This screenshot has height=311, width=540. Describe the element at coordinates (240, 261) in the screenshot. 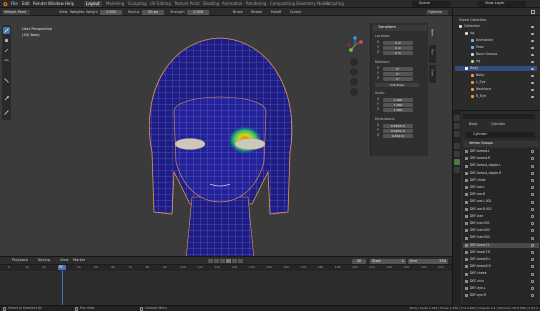

I see `jump-end-icon` at that location.